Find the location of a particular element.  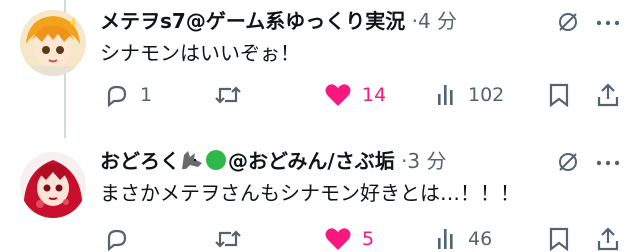

wolf-emoji is located at coordinates (192, 163).